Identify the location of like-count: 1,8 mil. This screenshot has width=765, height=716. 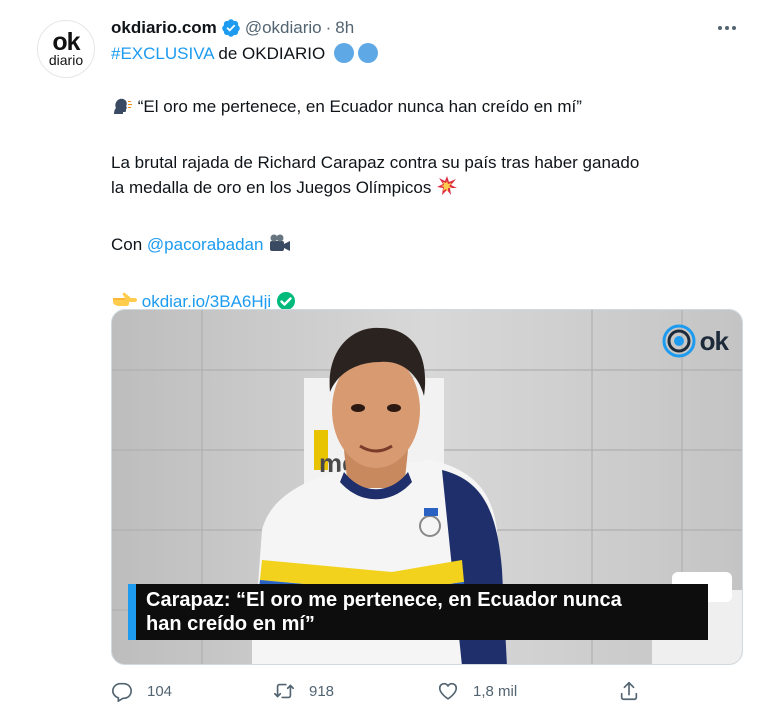
(495, 691).